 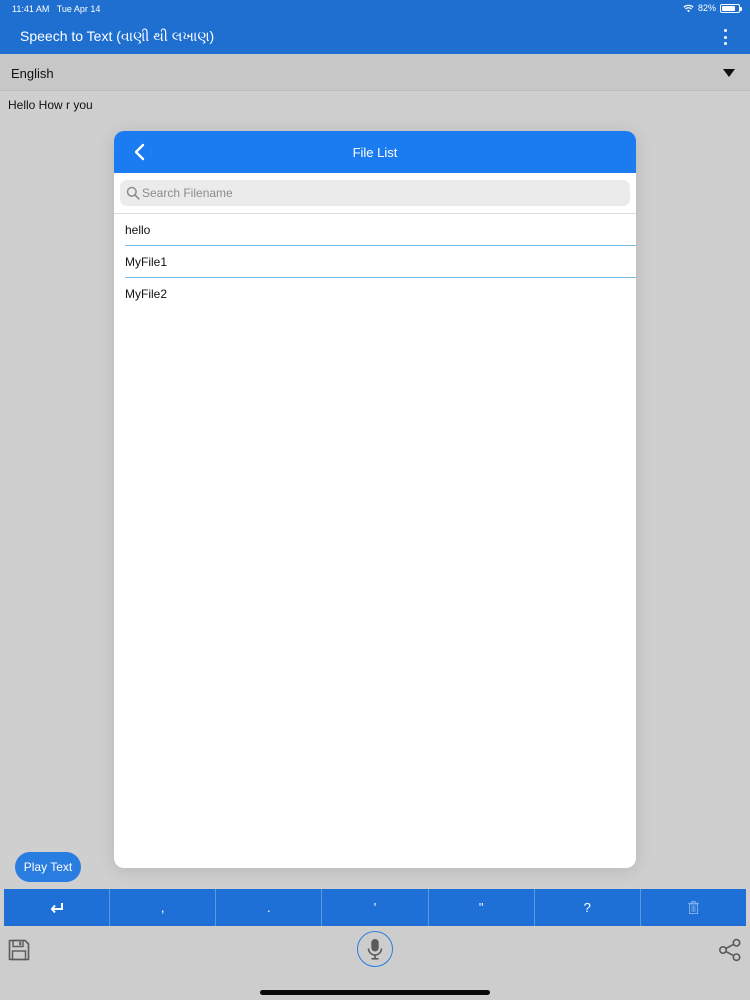 I want to click on search-bar, so click(x=375, y=193).